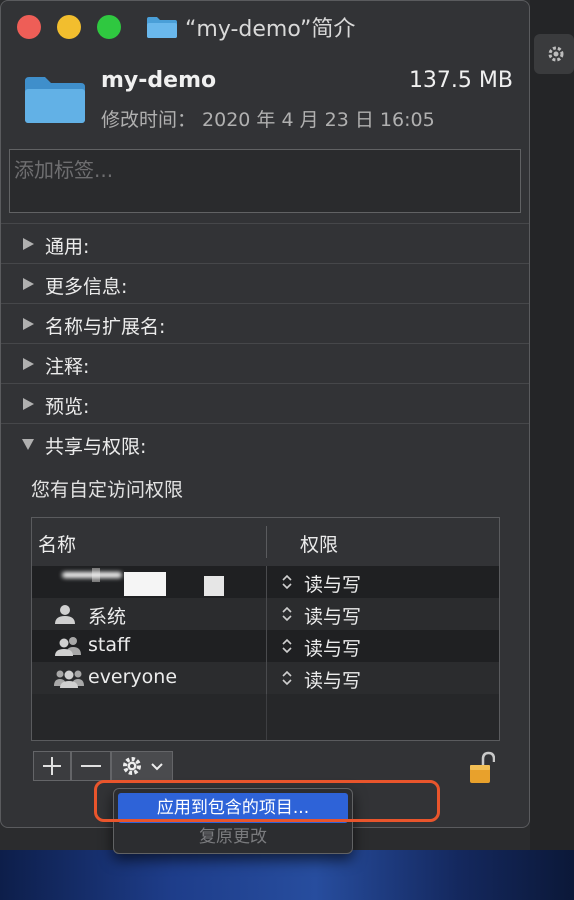  I want to click on column-header-name: 名称, so click(57, 543).